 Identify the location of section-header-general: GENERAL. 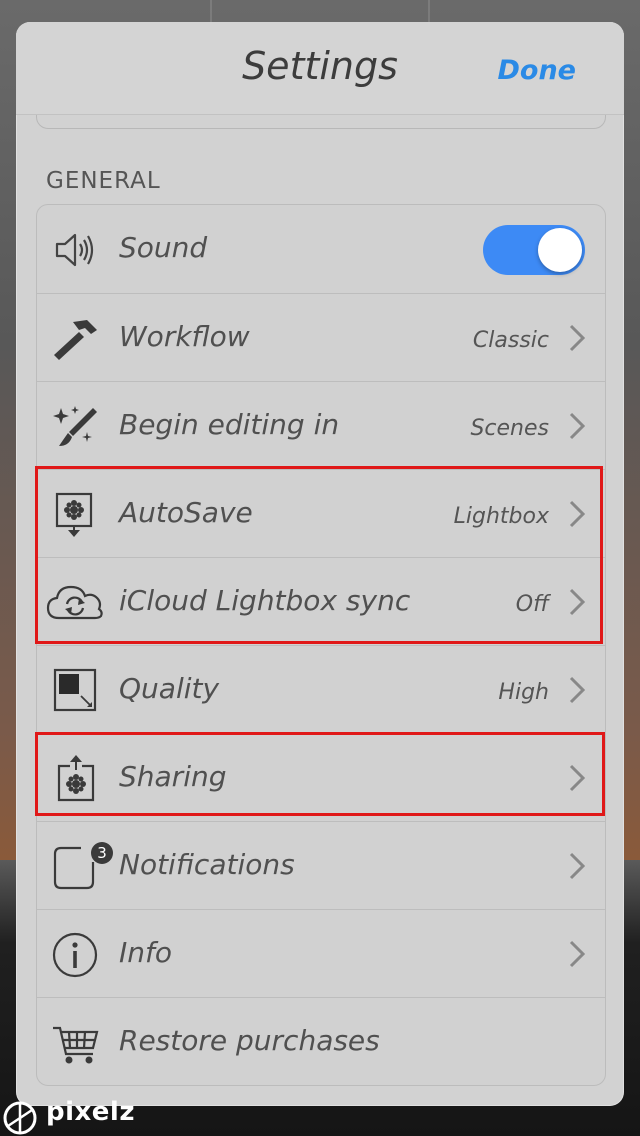
(103, 181).